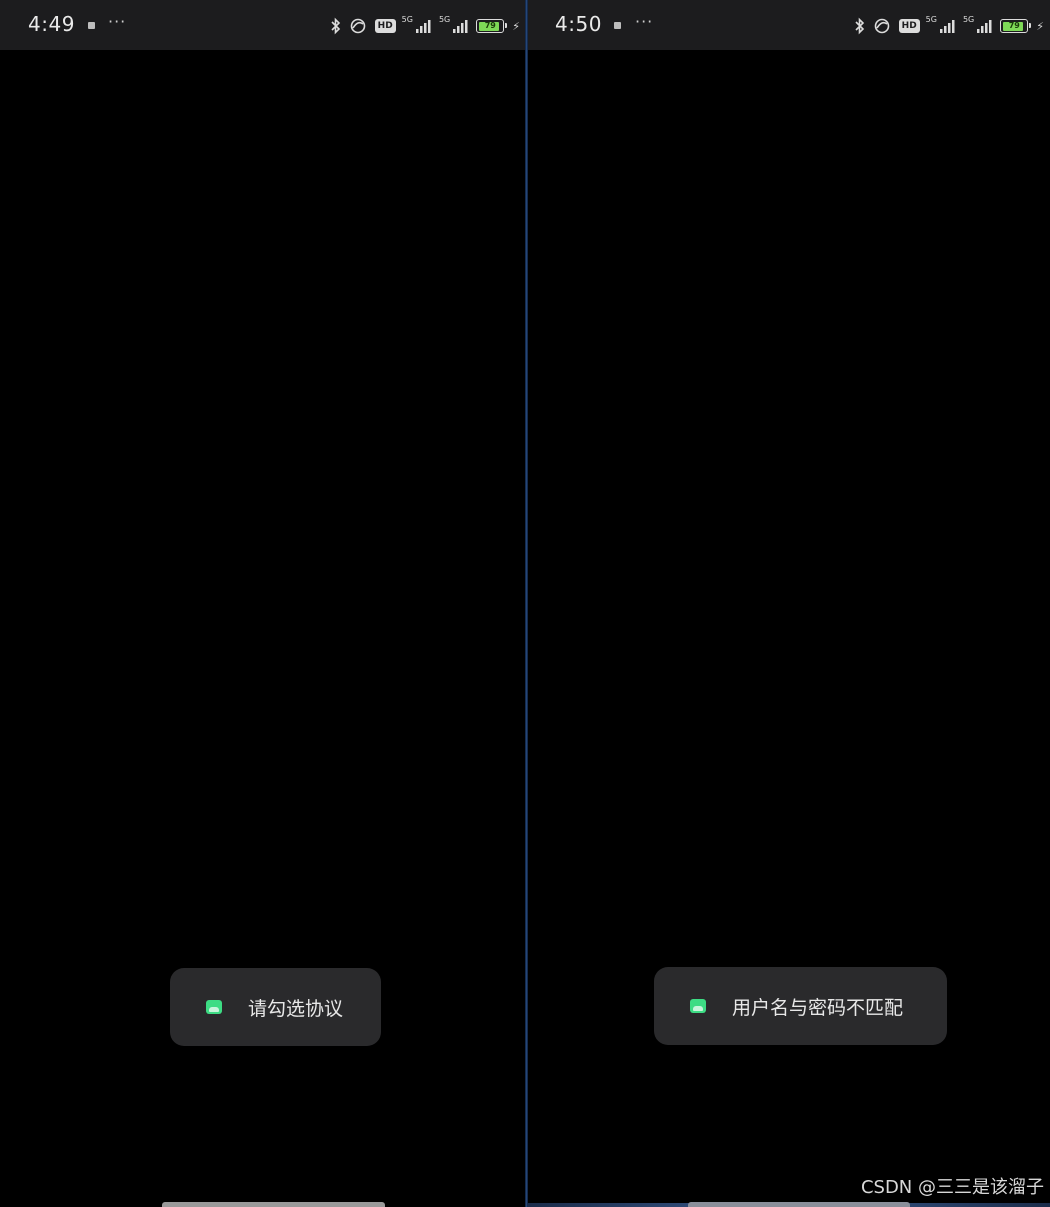 The image size is (1050, 1207). Describe the element at coordinates (818, 1007) in the screenshot. I see `toast-message: 用户名与密码不匹配` at that location.